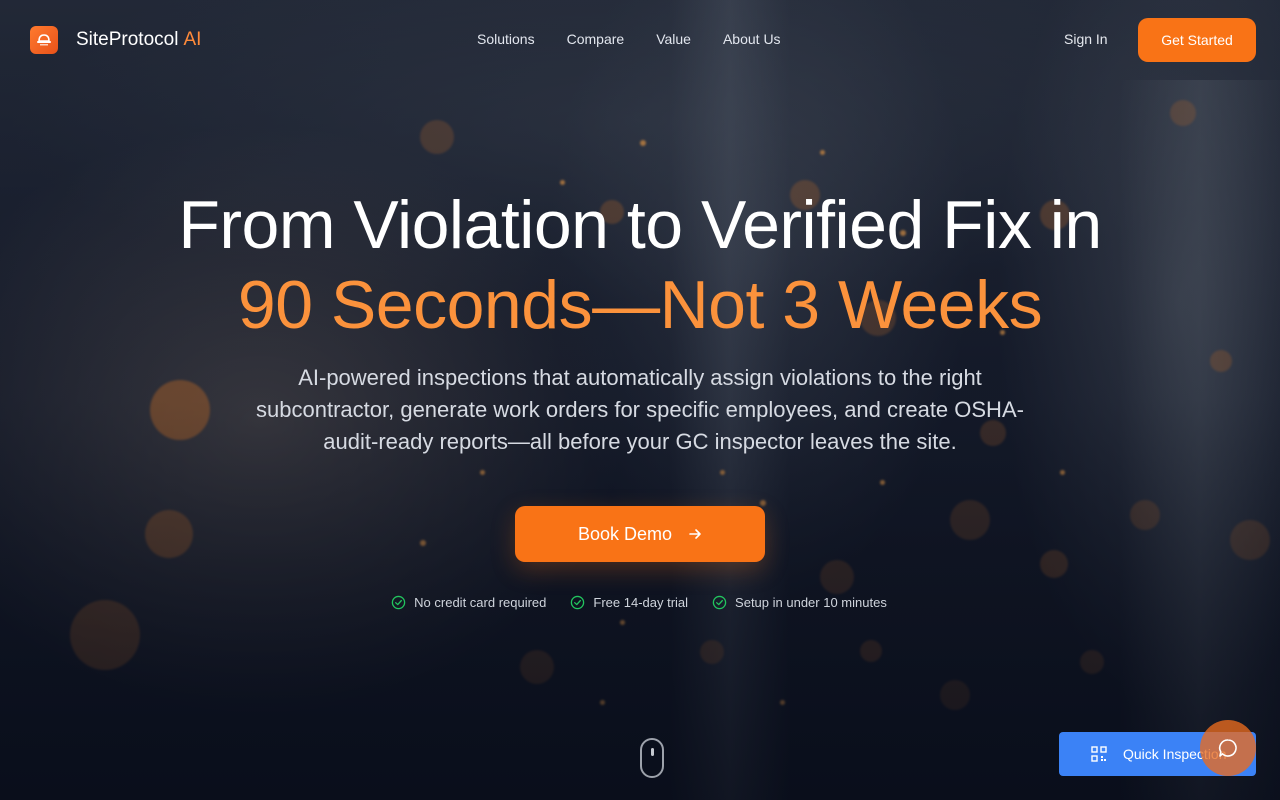 The height and width of the screenshot is (800, 1280). What do you see at coordinates (640, 305) in the screenshot?
I see `hero-title-line2: 90 Seconds—Not 3 Weeks` at bounding box center [640, 305].